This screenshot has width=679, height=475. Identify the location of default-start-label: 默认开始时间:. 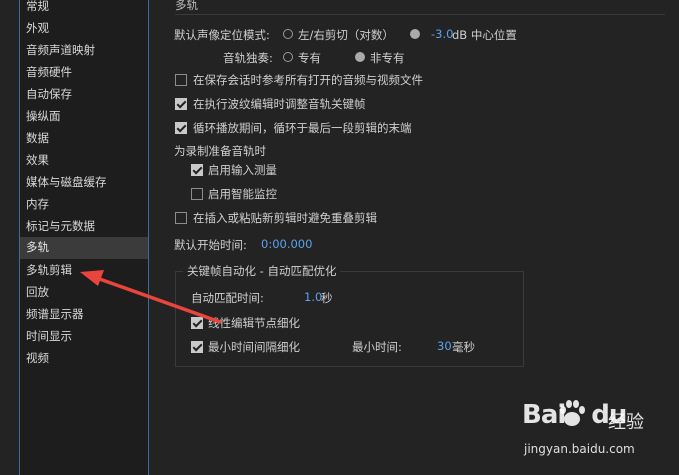
(210, 245).